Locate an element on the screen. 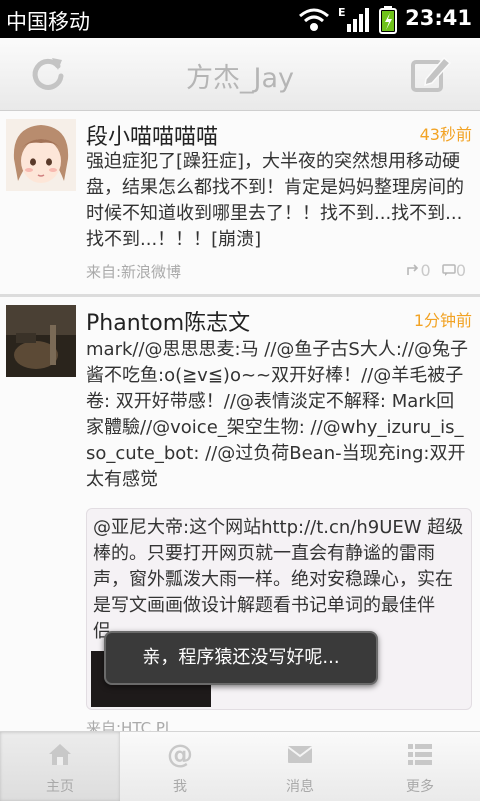 The height and width of the screenshot is (801, 480). title-bar: 方杰_Jay is located at coordinates (240, 74).